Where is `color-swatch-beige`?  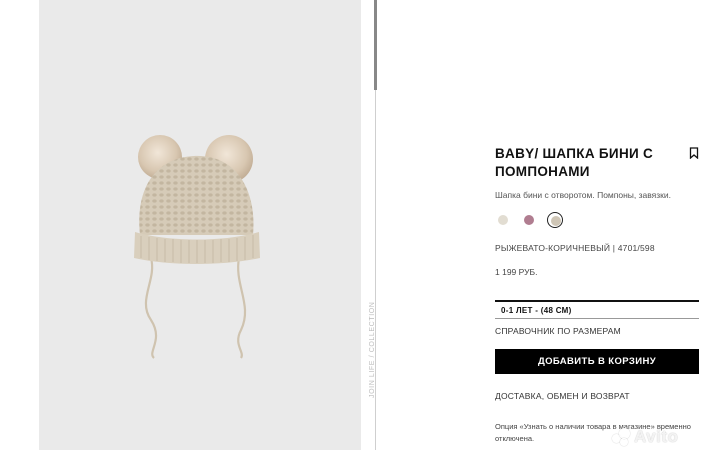 color-swatch-beige is located at coordinates (503, 220).